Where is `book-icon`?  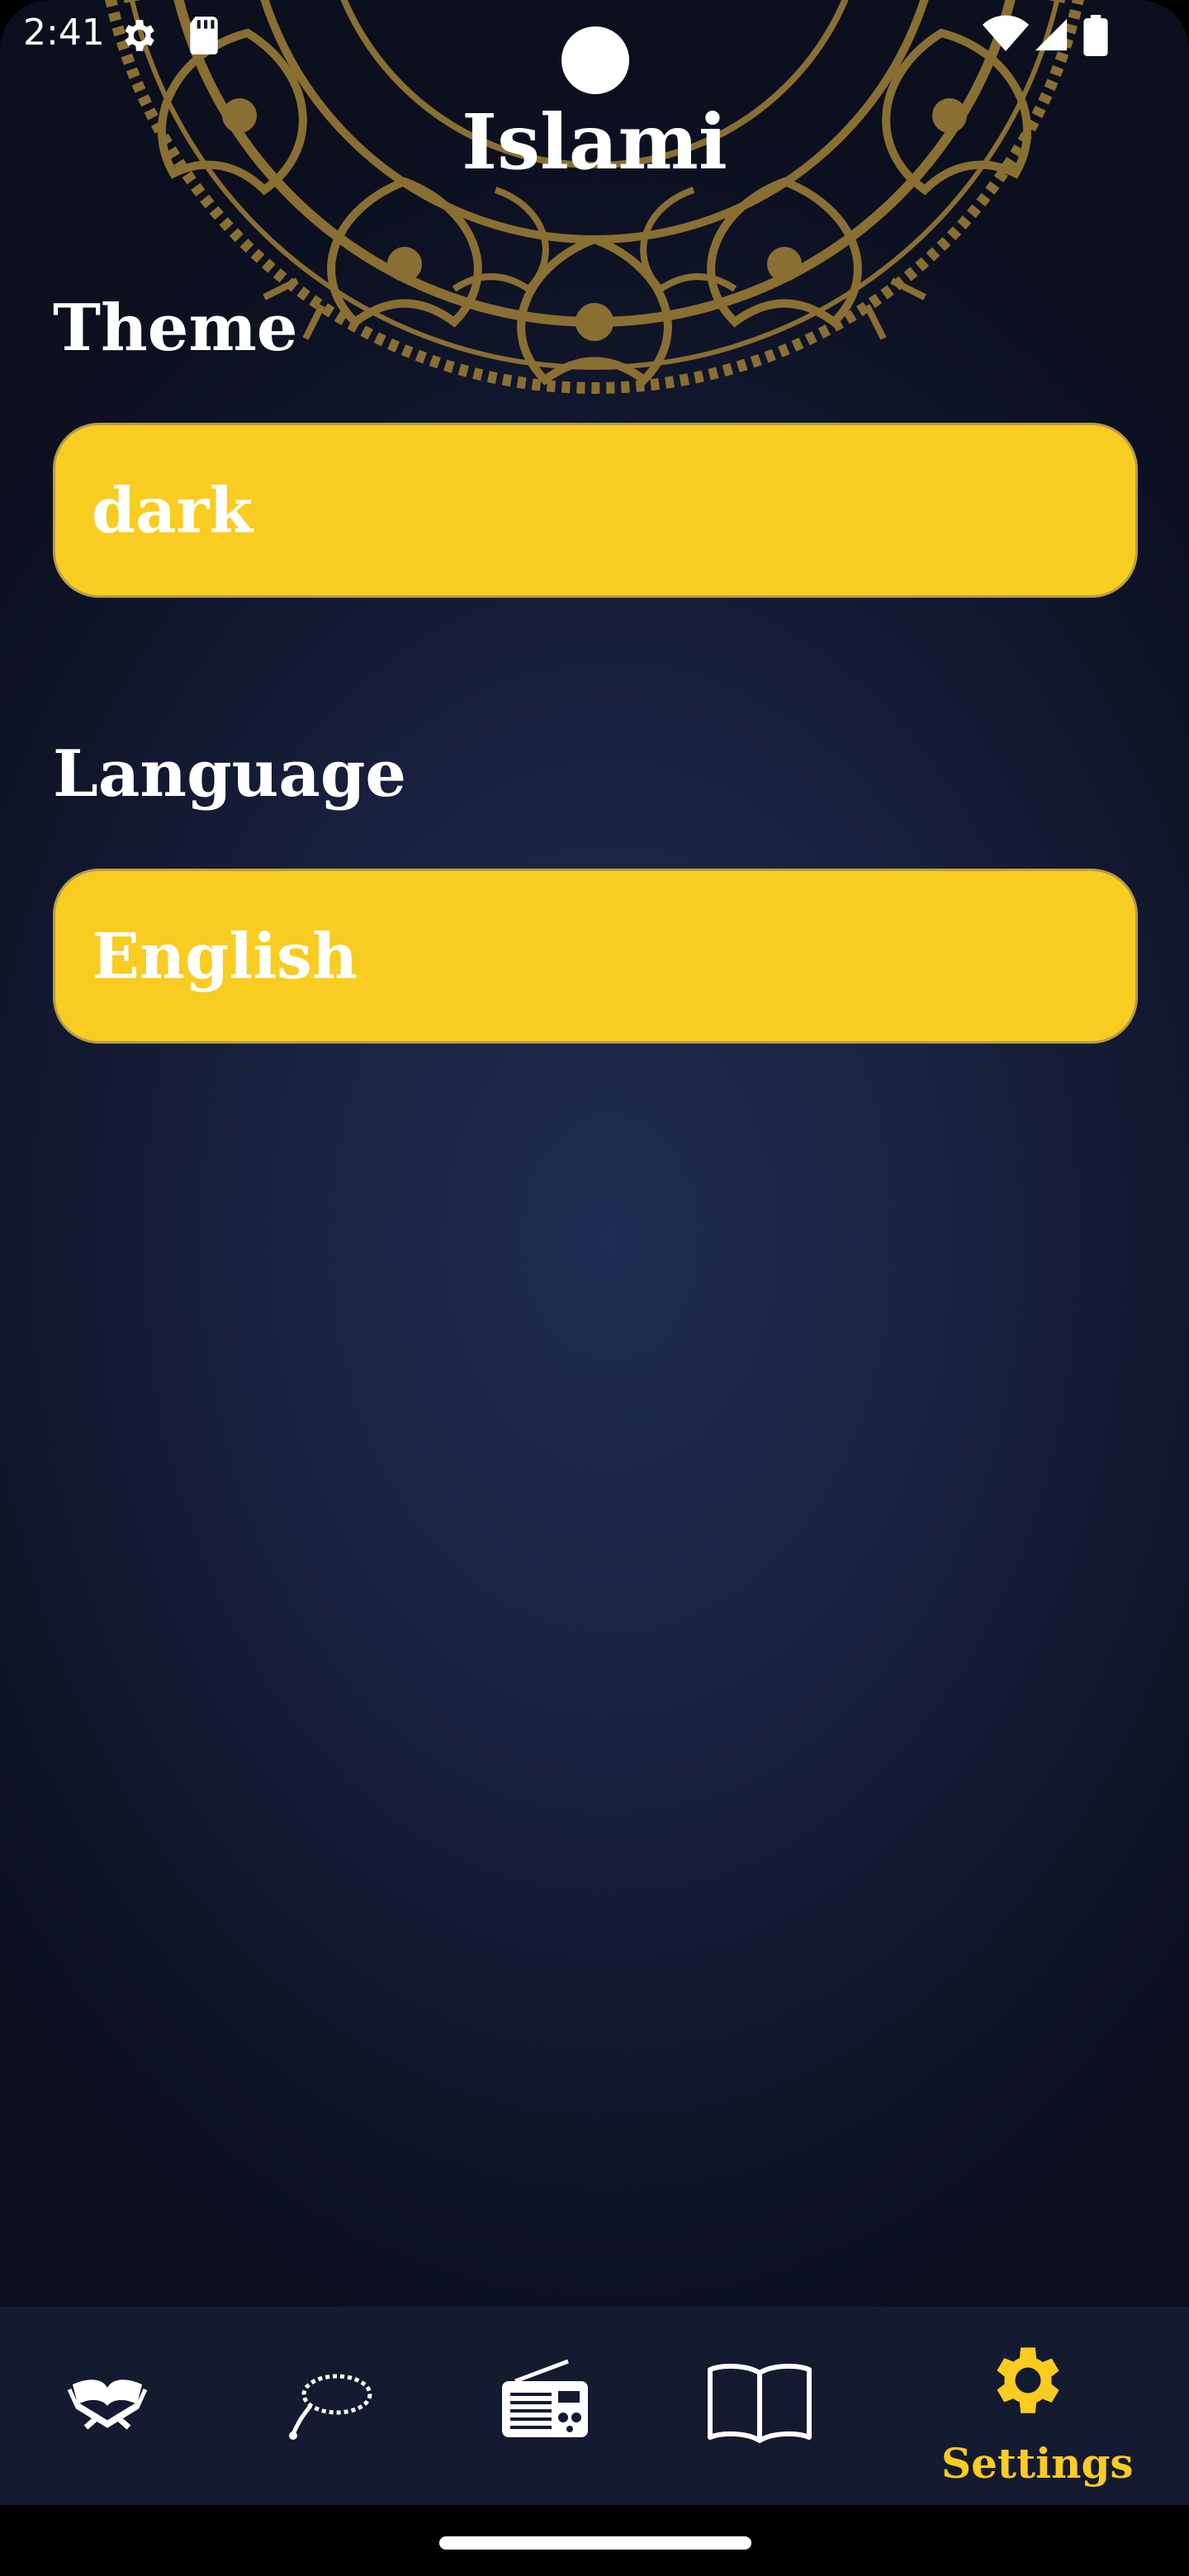
book-icon is located at coordinates (760, 2403).